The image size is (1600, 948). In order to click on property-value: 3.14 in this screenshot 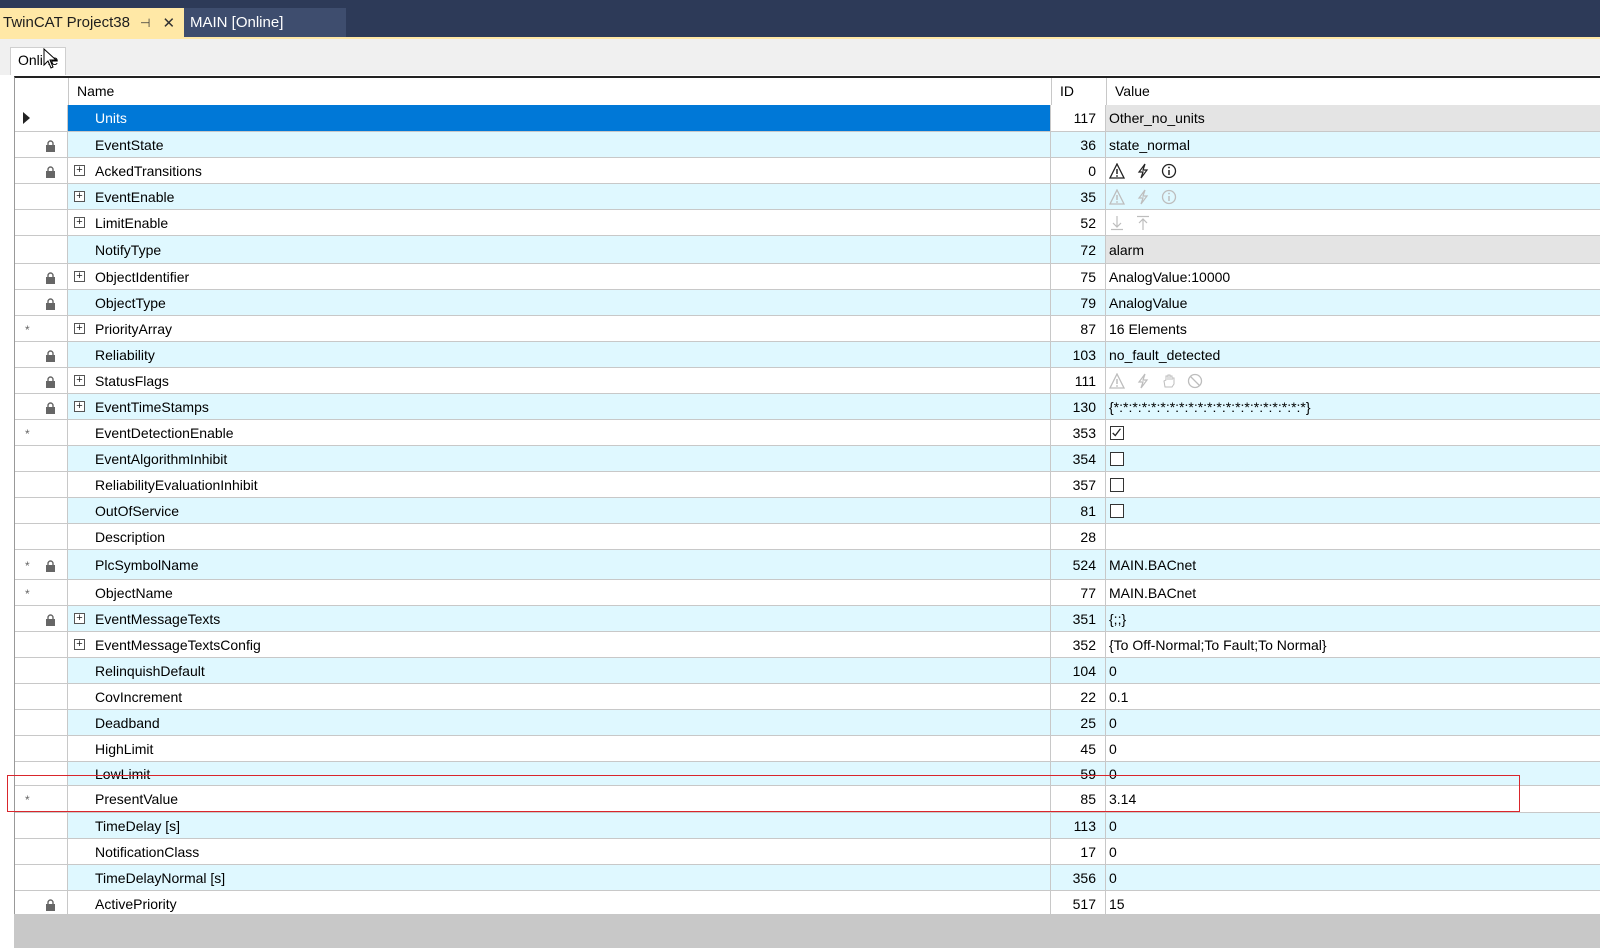, I will do `click(1122, 799)`.